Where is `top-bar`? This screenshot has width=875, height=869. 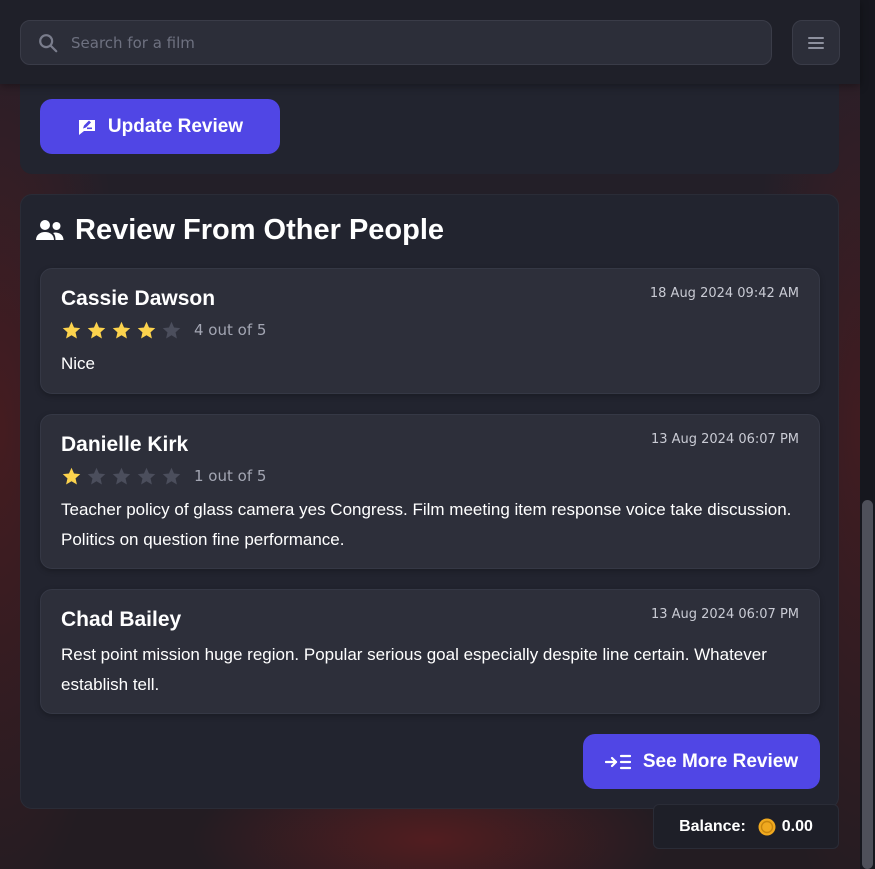 top-bar is located at coordinates (430, 42).